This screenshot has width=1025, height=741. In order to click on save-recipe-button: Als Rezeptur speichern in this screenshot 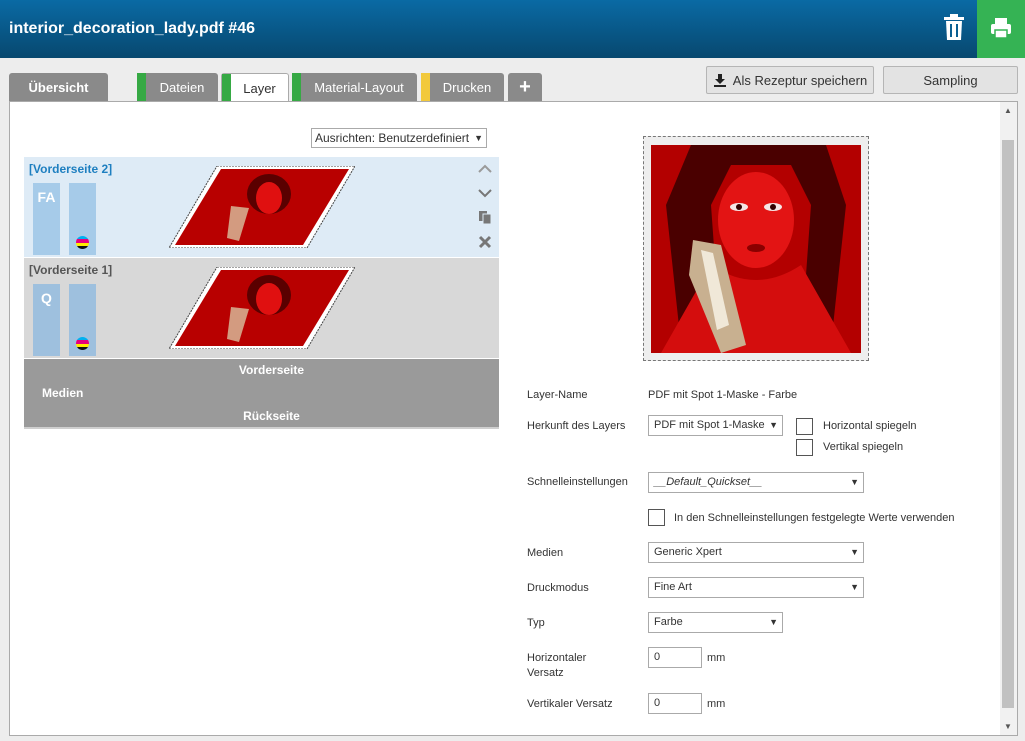, I will do `click(790, 80)`.